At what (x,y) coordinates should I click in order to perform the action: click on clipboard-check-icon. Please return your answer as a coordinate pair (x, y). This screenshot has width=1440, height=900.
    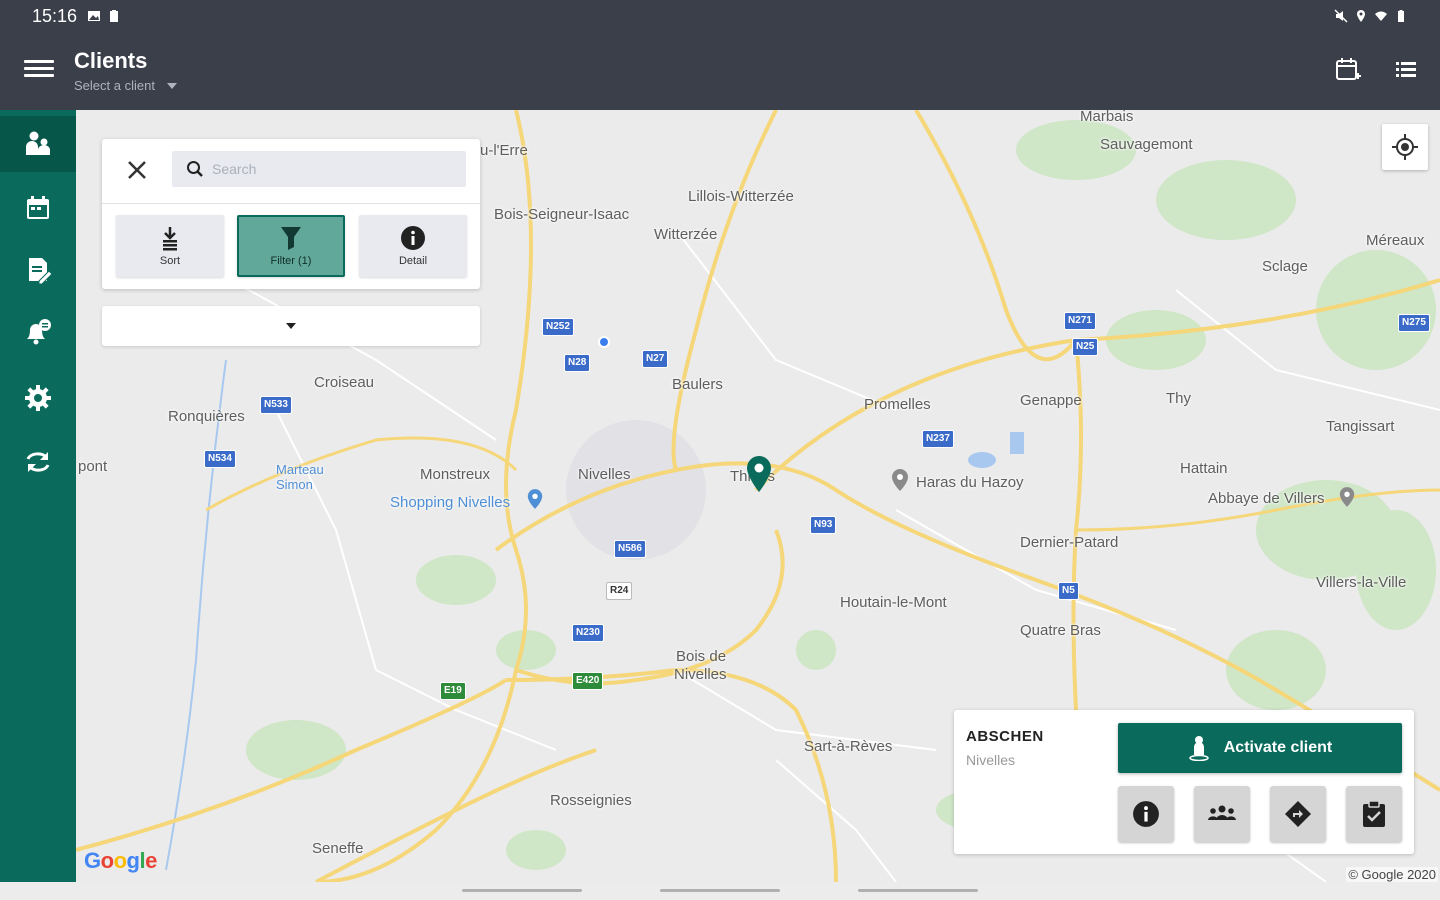
    Looking at the image, I should click on (1374, 813).